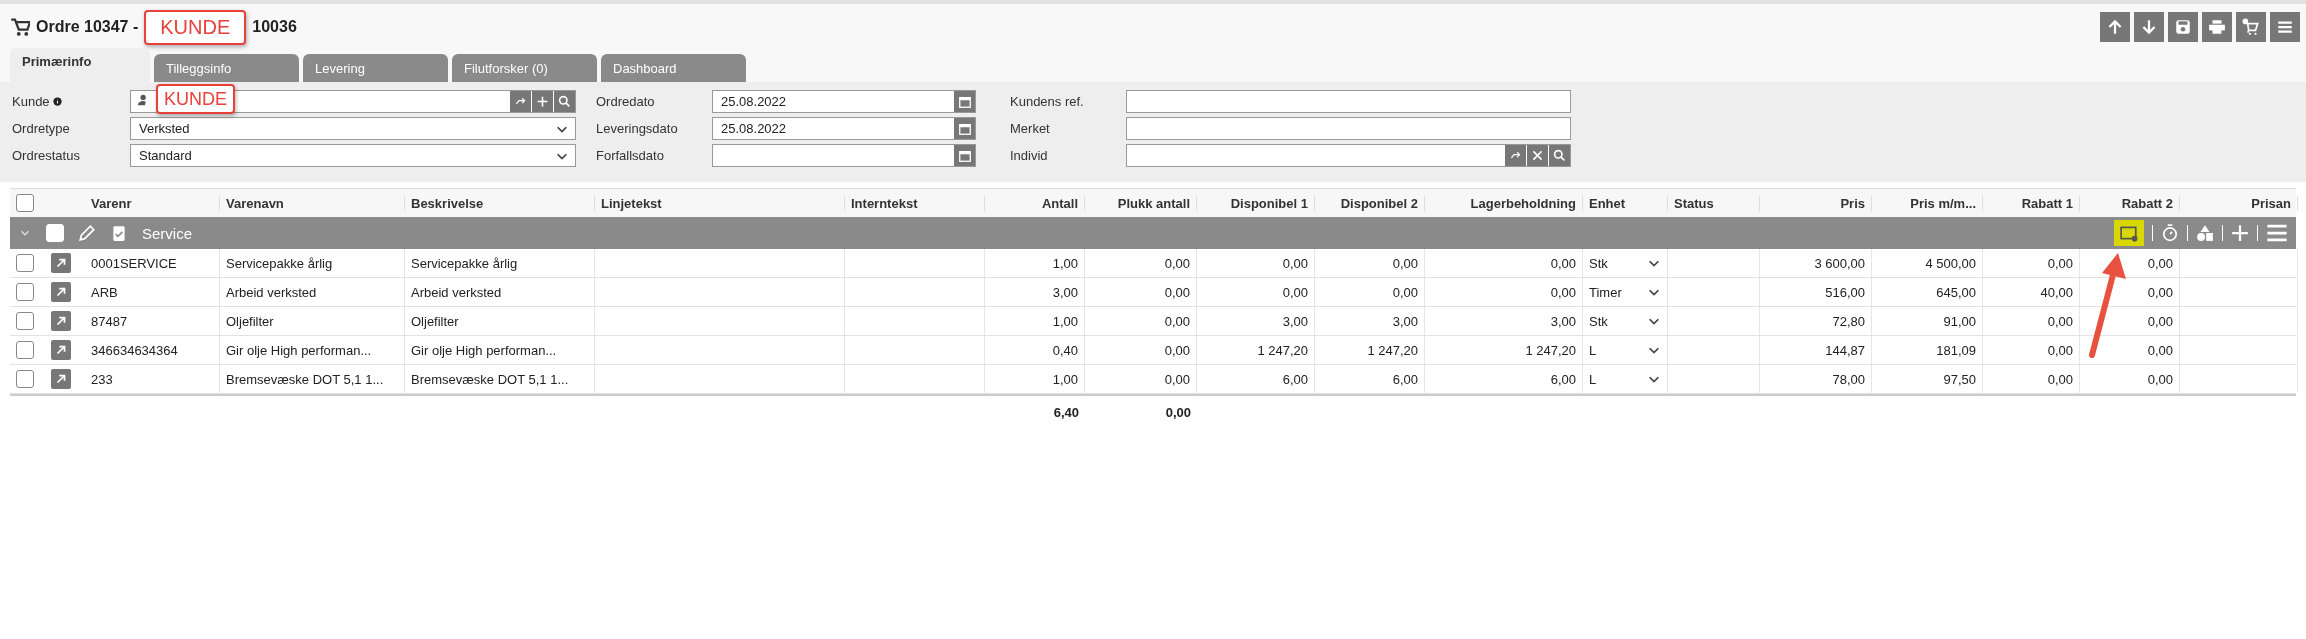 This screenshot has width=2306, height=639. Describe the element at coordinates (1625, 292) in the screenshot. I see `table-cell: Timer` at that location.